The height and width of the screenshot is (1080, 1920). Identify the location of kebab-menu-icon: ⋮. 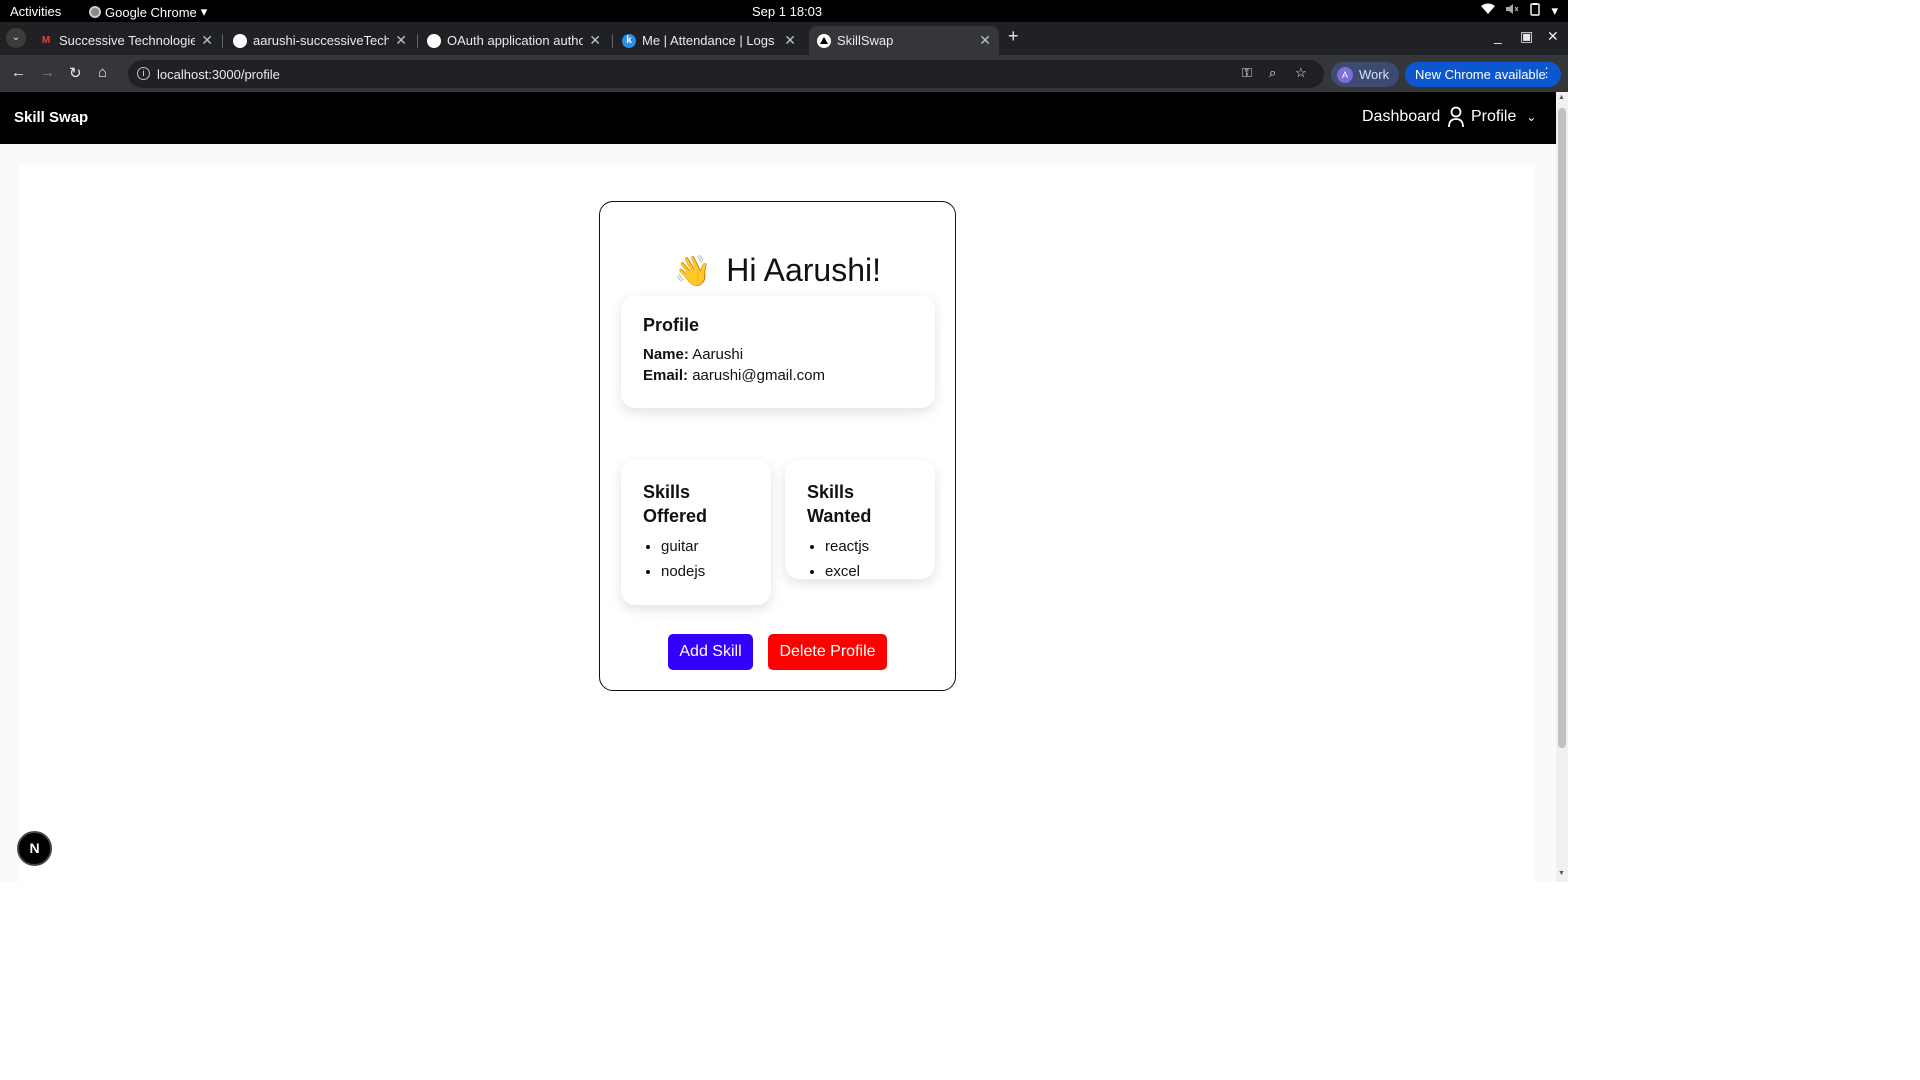
(1546, 73).